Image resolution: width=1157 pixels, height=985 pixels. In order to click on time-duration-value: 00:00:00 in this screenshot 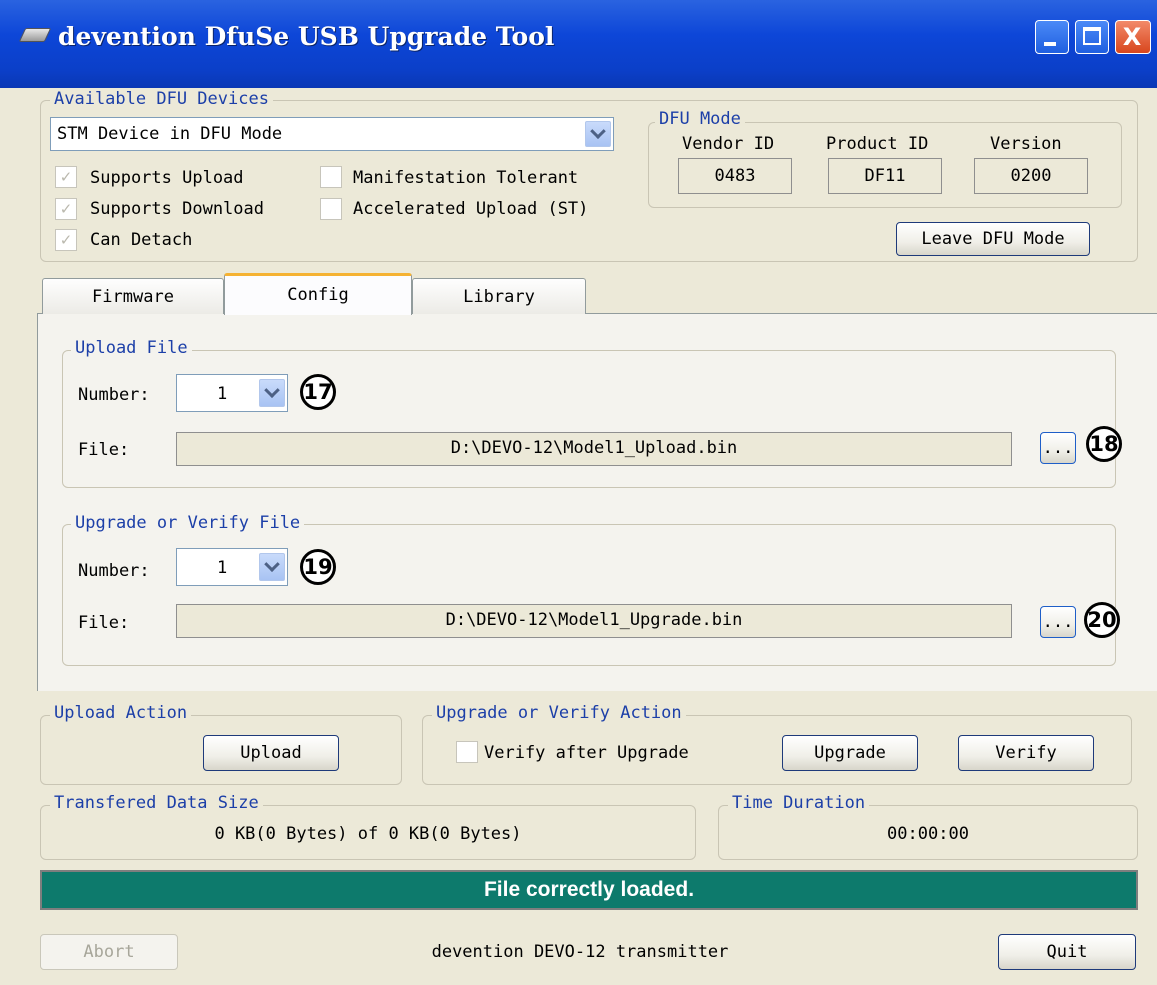, I will do `click(928, 834)`.